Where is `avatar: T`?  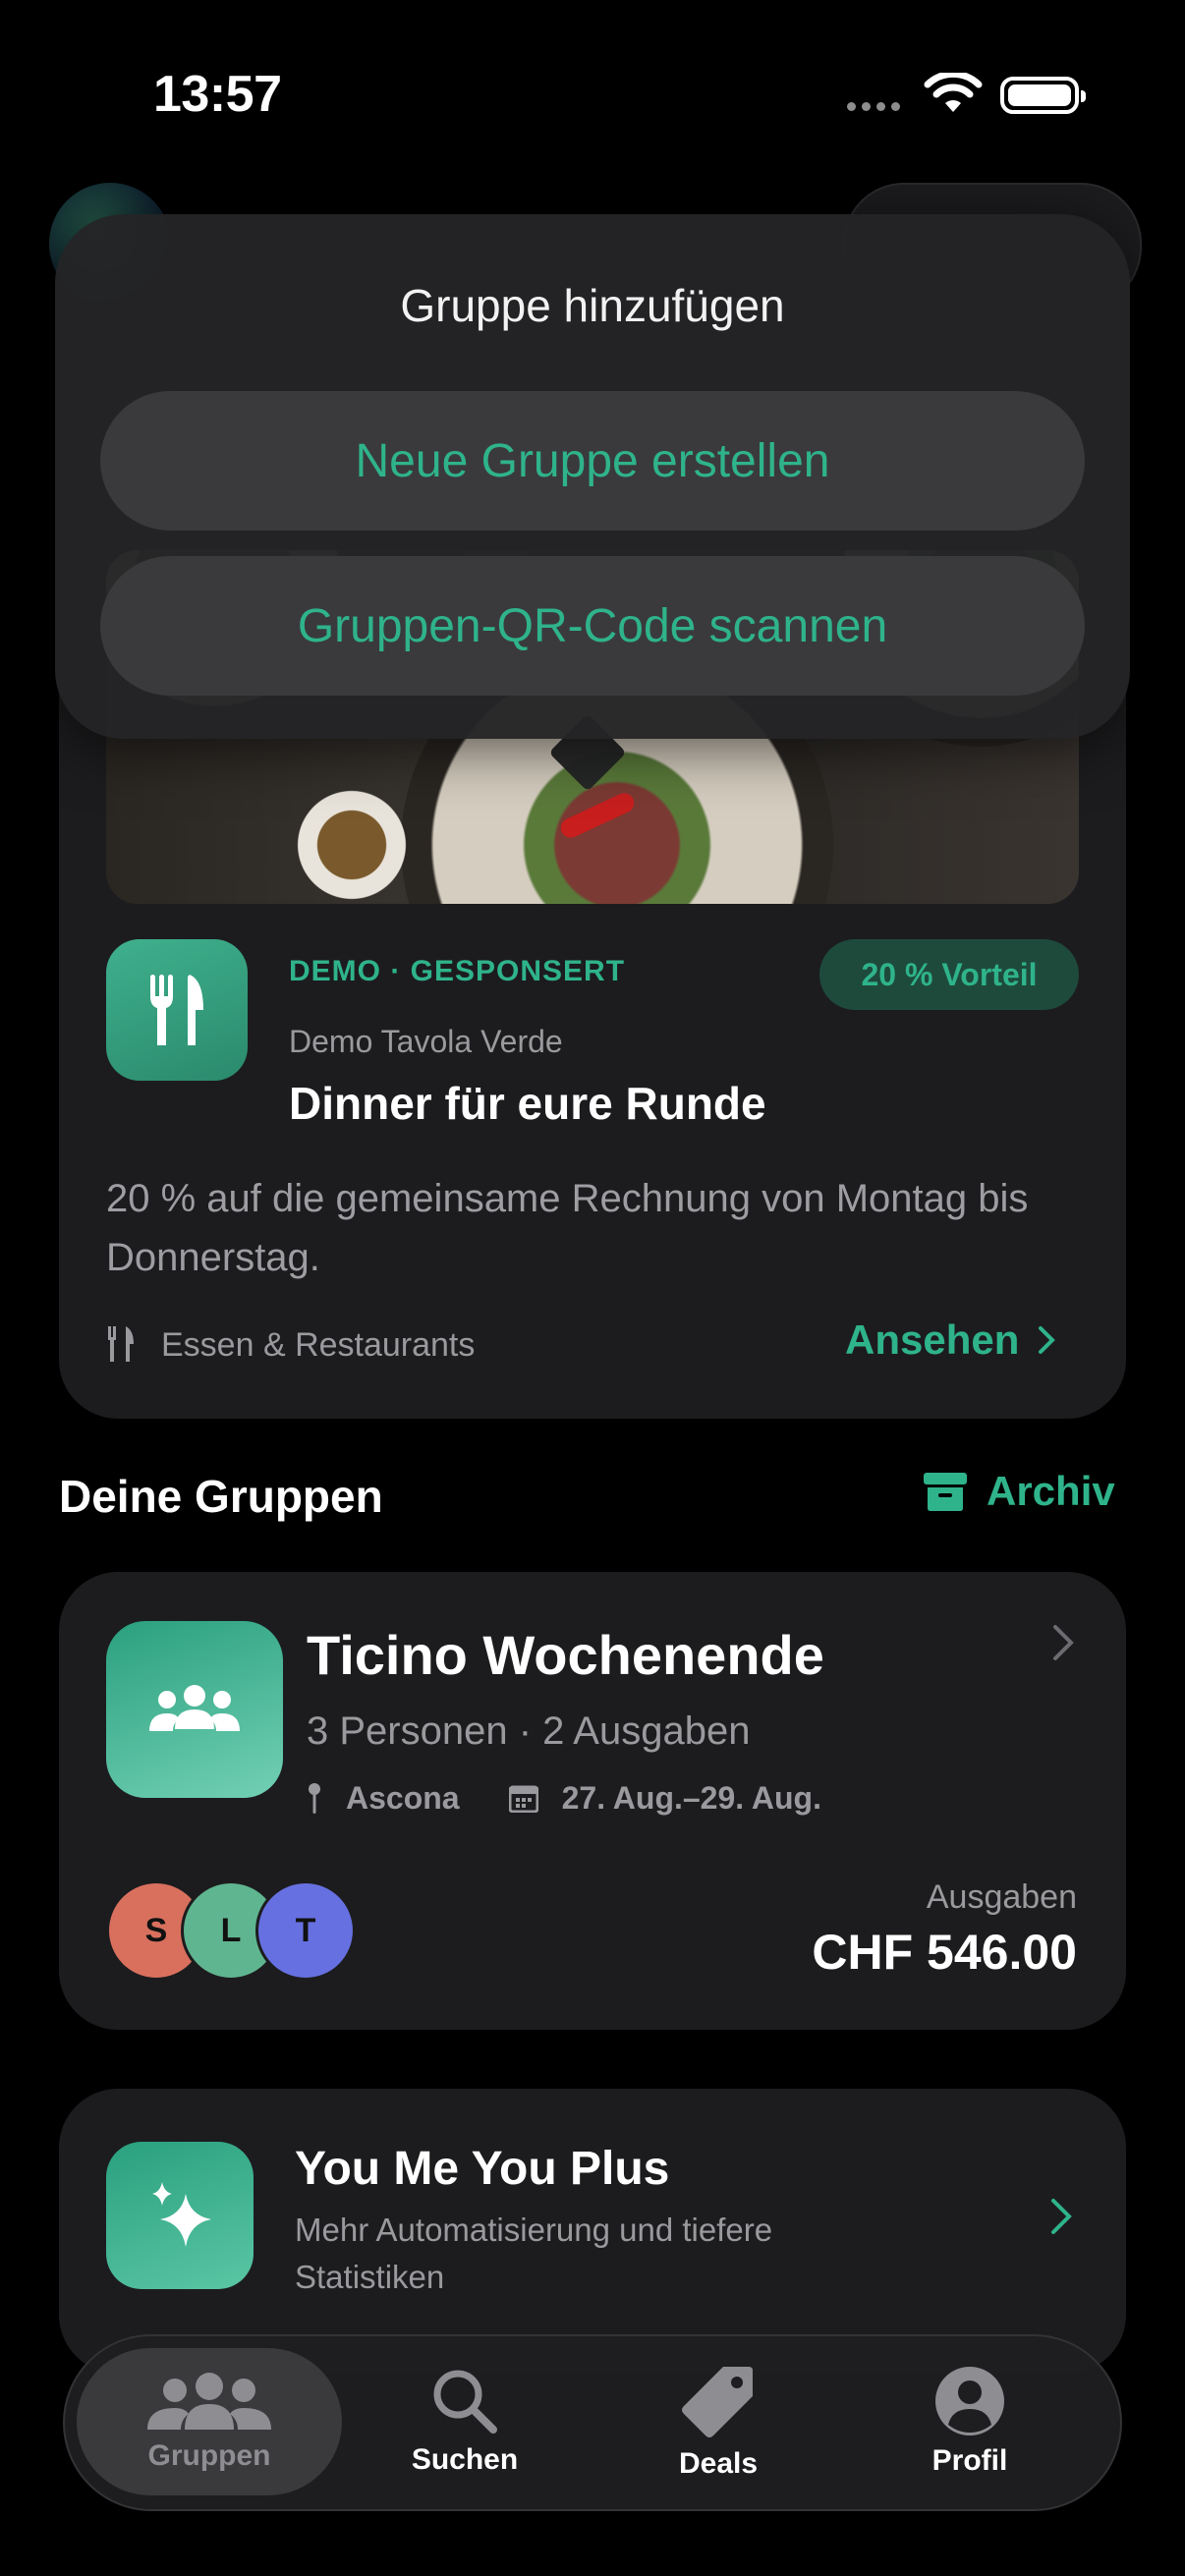 avatar: T is located at coordinates (306, 1930).